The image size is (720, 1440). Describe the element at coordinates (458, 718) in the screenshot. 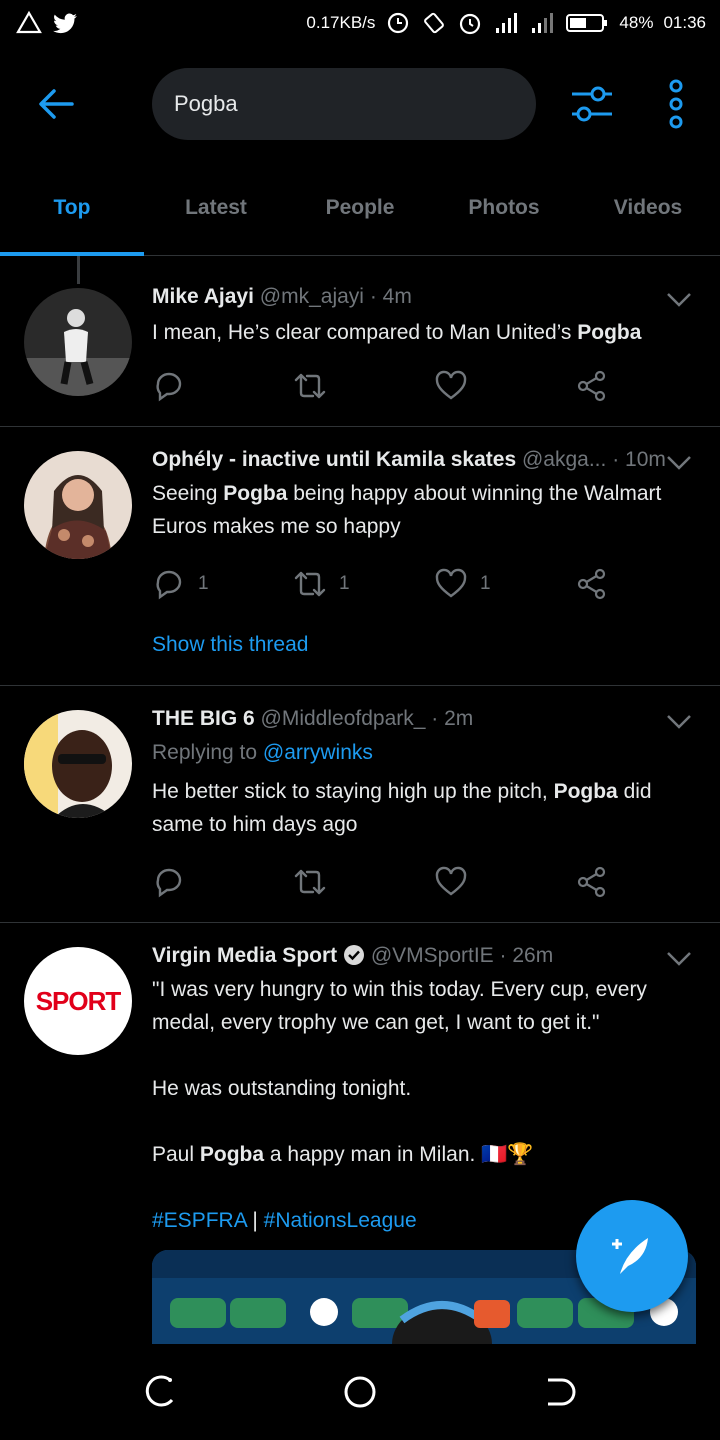

I see `tweet-time: 2m` at that location.